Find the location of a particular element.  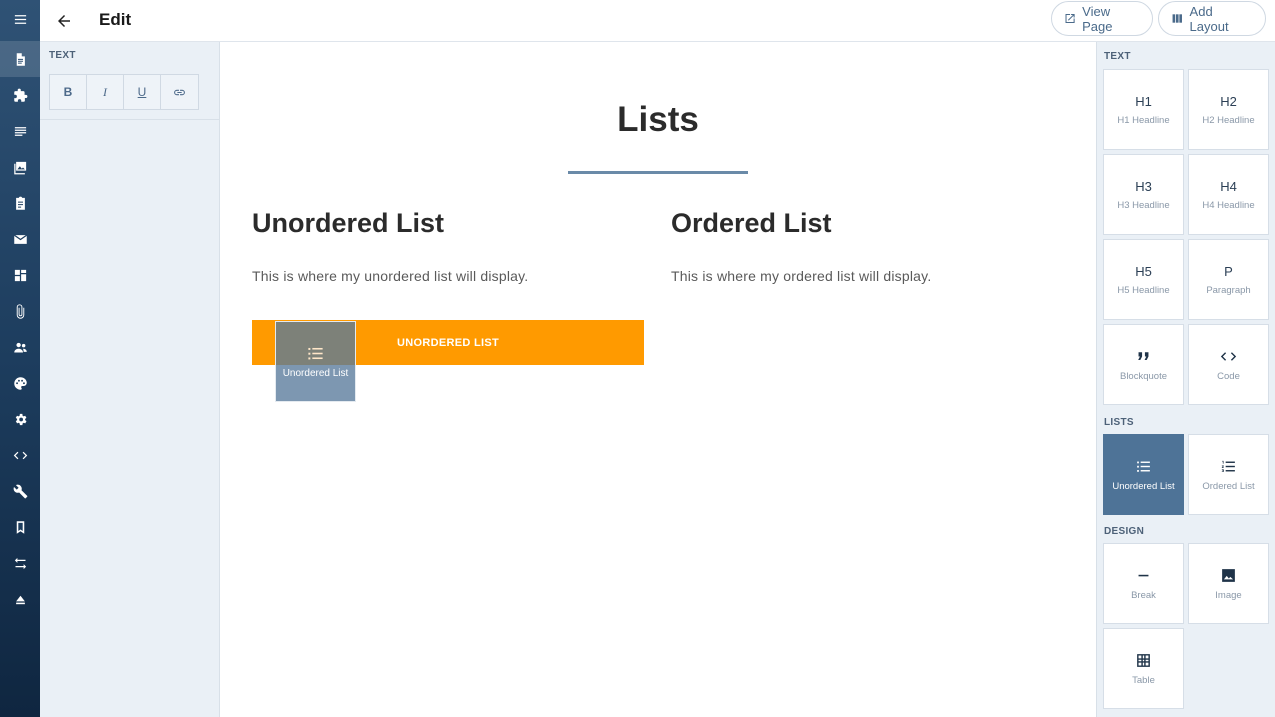

rail-widgets-button is located at coordinates (20, 275).